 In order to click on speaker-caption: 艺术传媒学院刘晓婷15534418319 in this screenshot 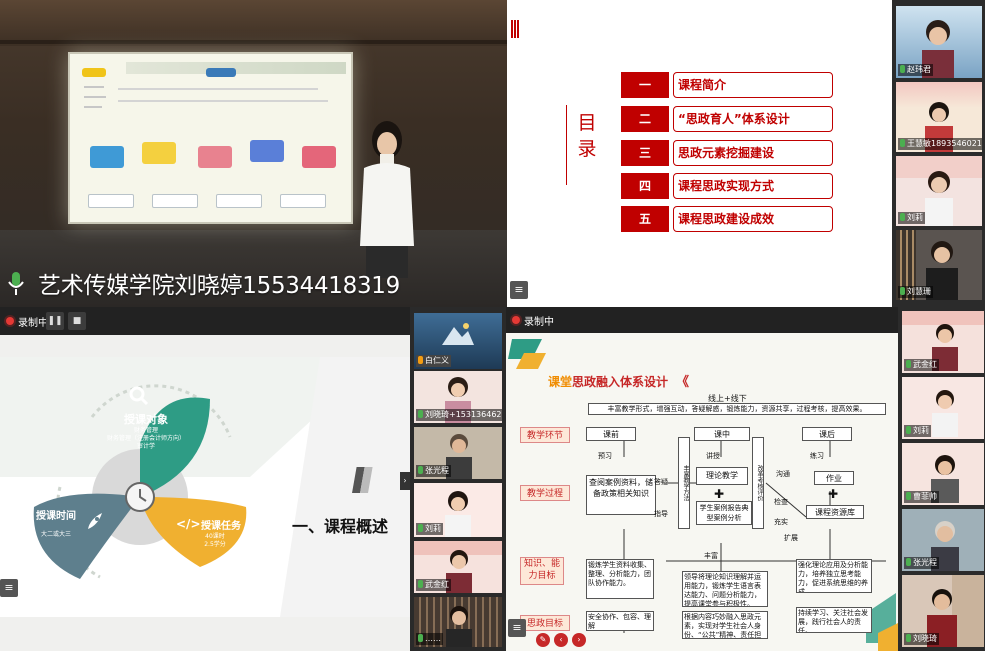, I will do `click(219, 286)`.